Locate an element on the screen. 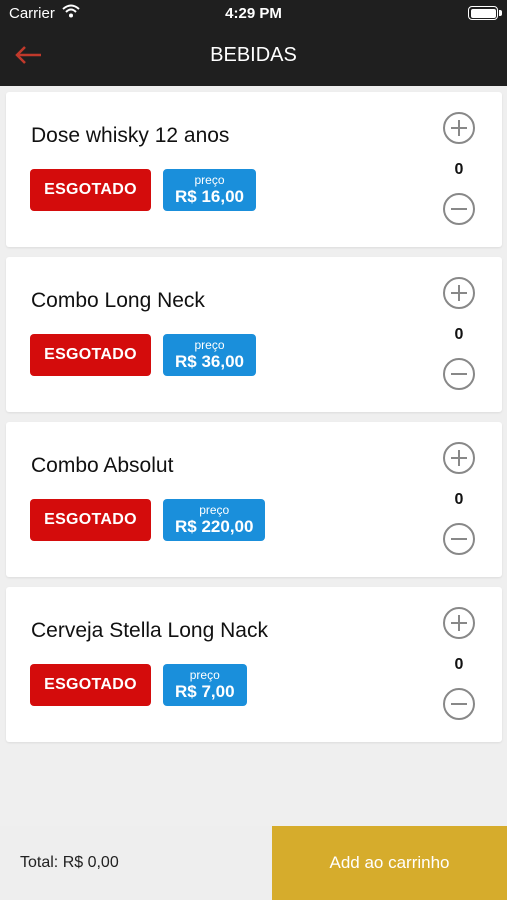  product-name: Combo Long Neck is located at coordinates (118, 300).